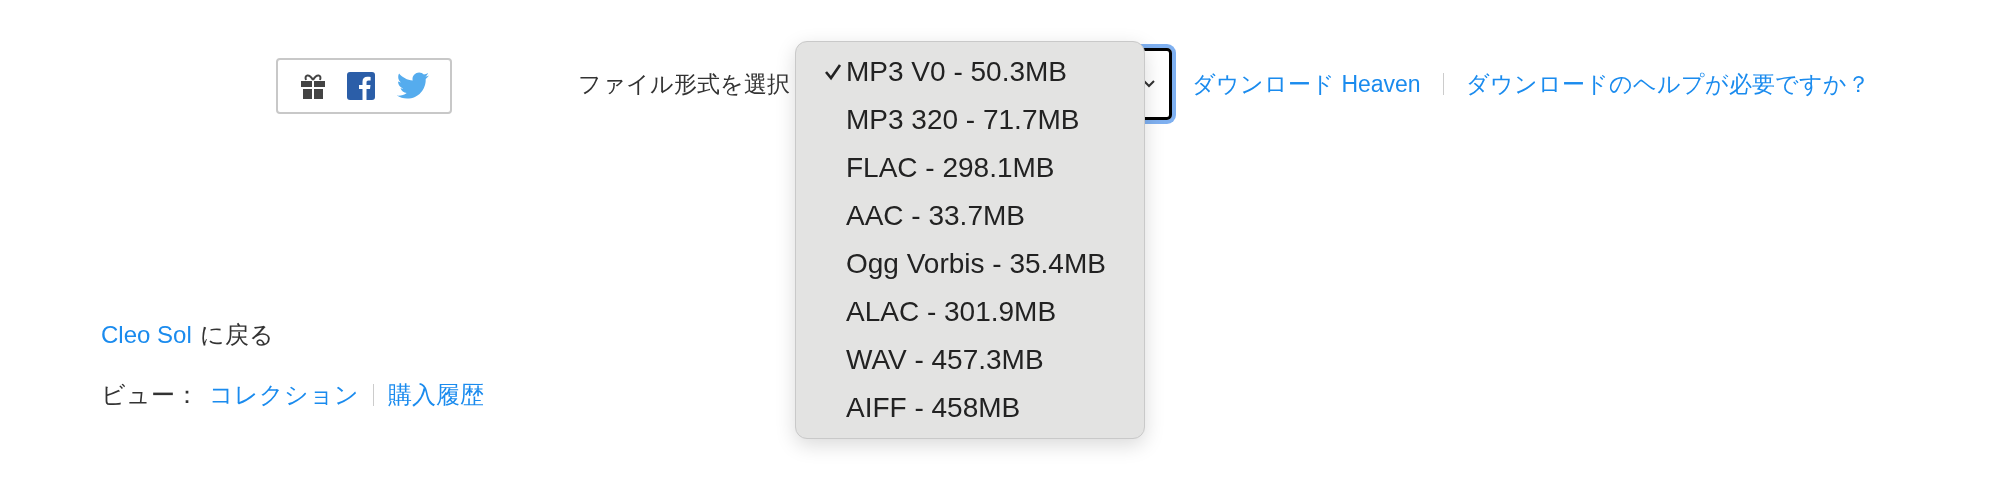 The width and height of the screenshot is (1994, 484). What do you see at coordinates (970, 216) in the screenshot?
I see `format-option: AAC - 33.7MB` at bounding box center [970, 216].